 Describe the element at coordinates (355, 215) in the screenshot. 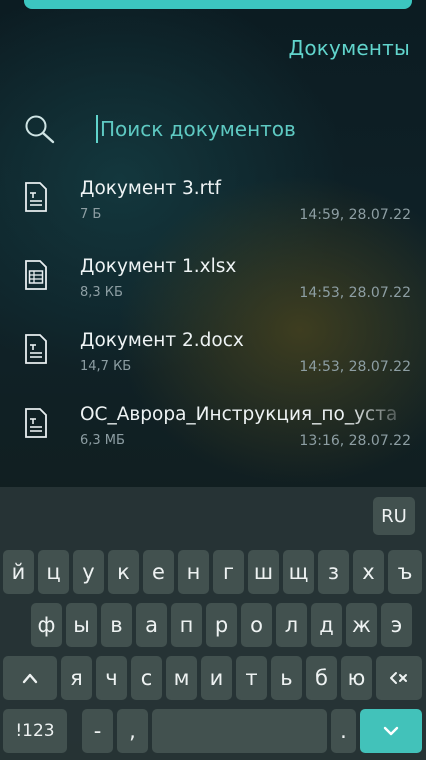

I see `file-date: 14:59, 28.07.22` at that location.